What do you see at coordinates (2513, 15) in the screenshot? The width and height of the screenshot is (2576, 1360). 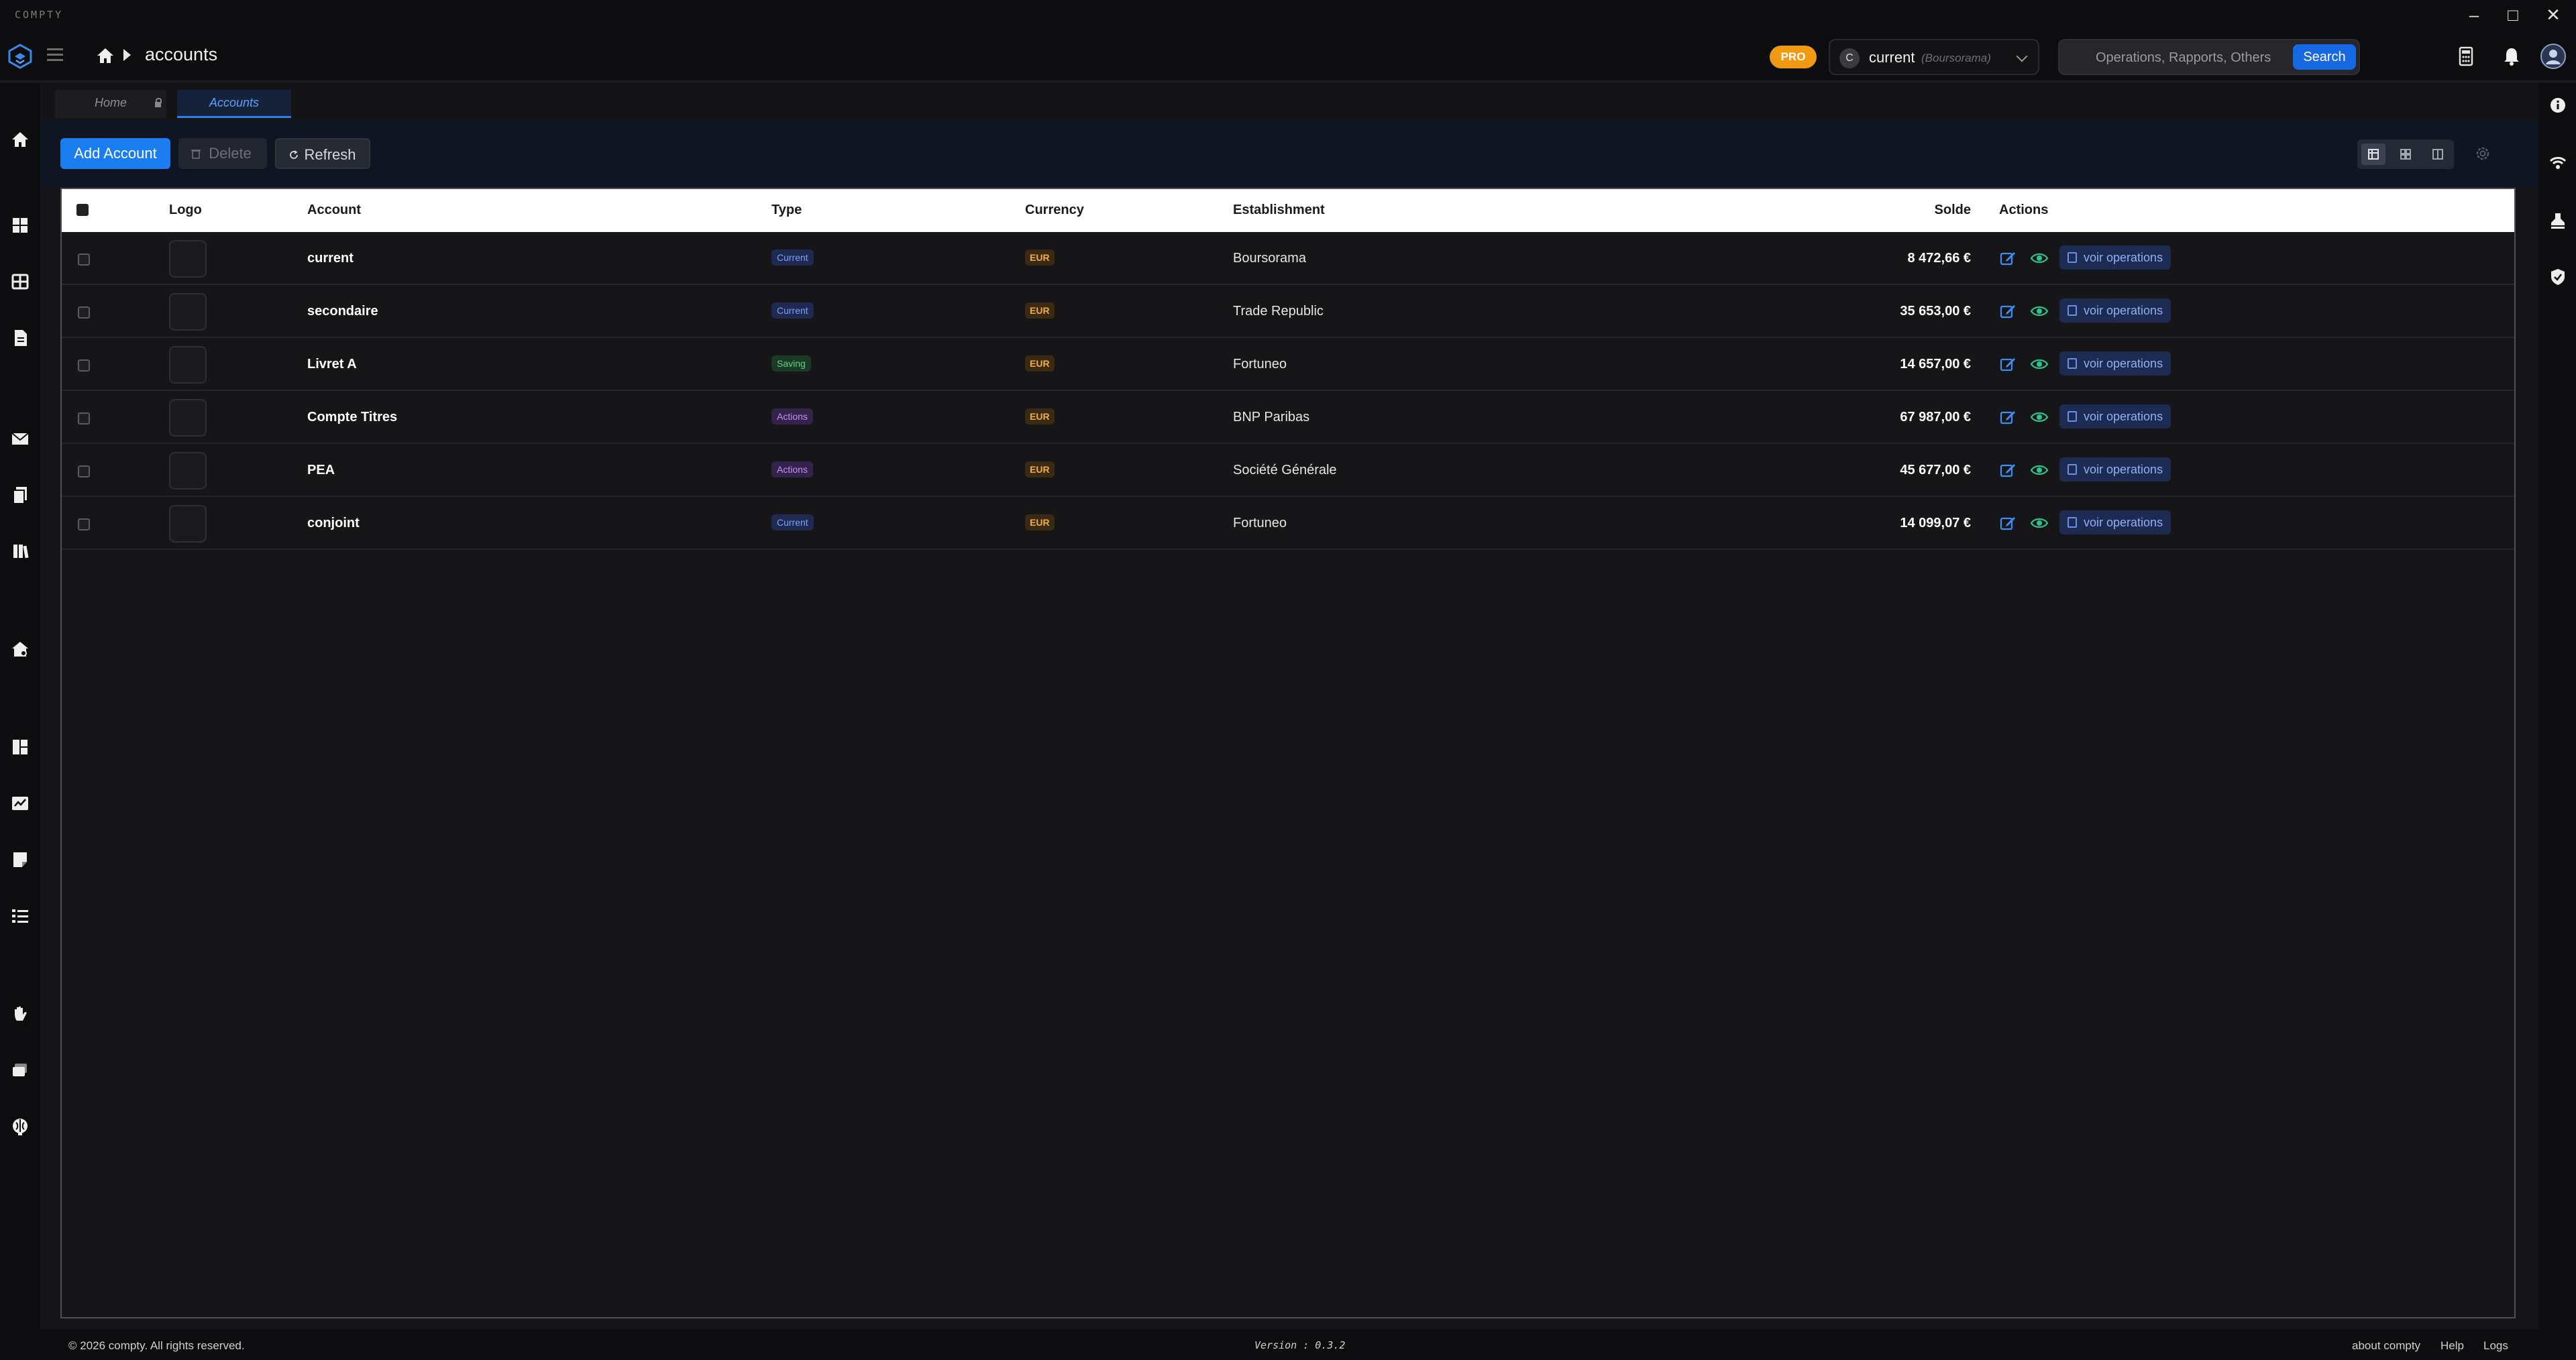 I see `maximize-button: □` at bounding box center [2513, 15].